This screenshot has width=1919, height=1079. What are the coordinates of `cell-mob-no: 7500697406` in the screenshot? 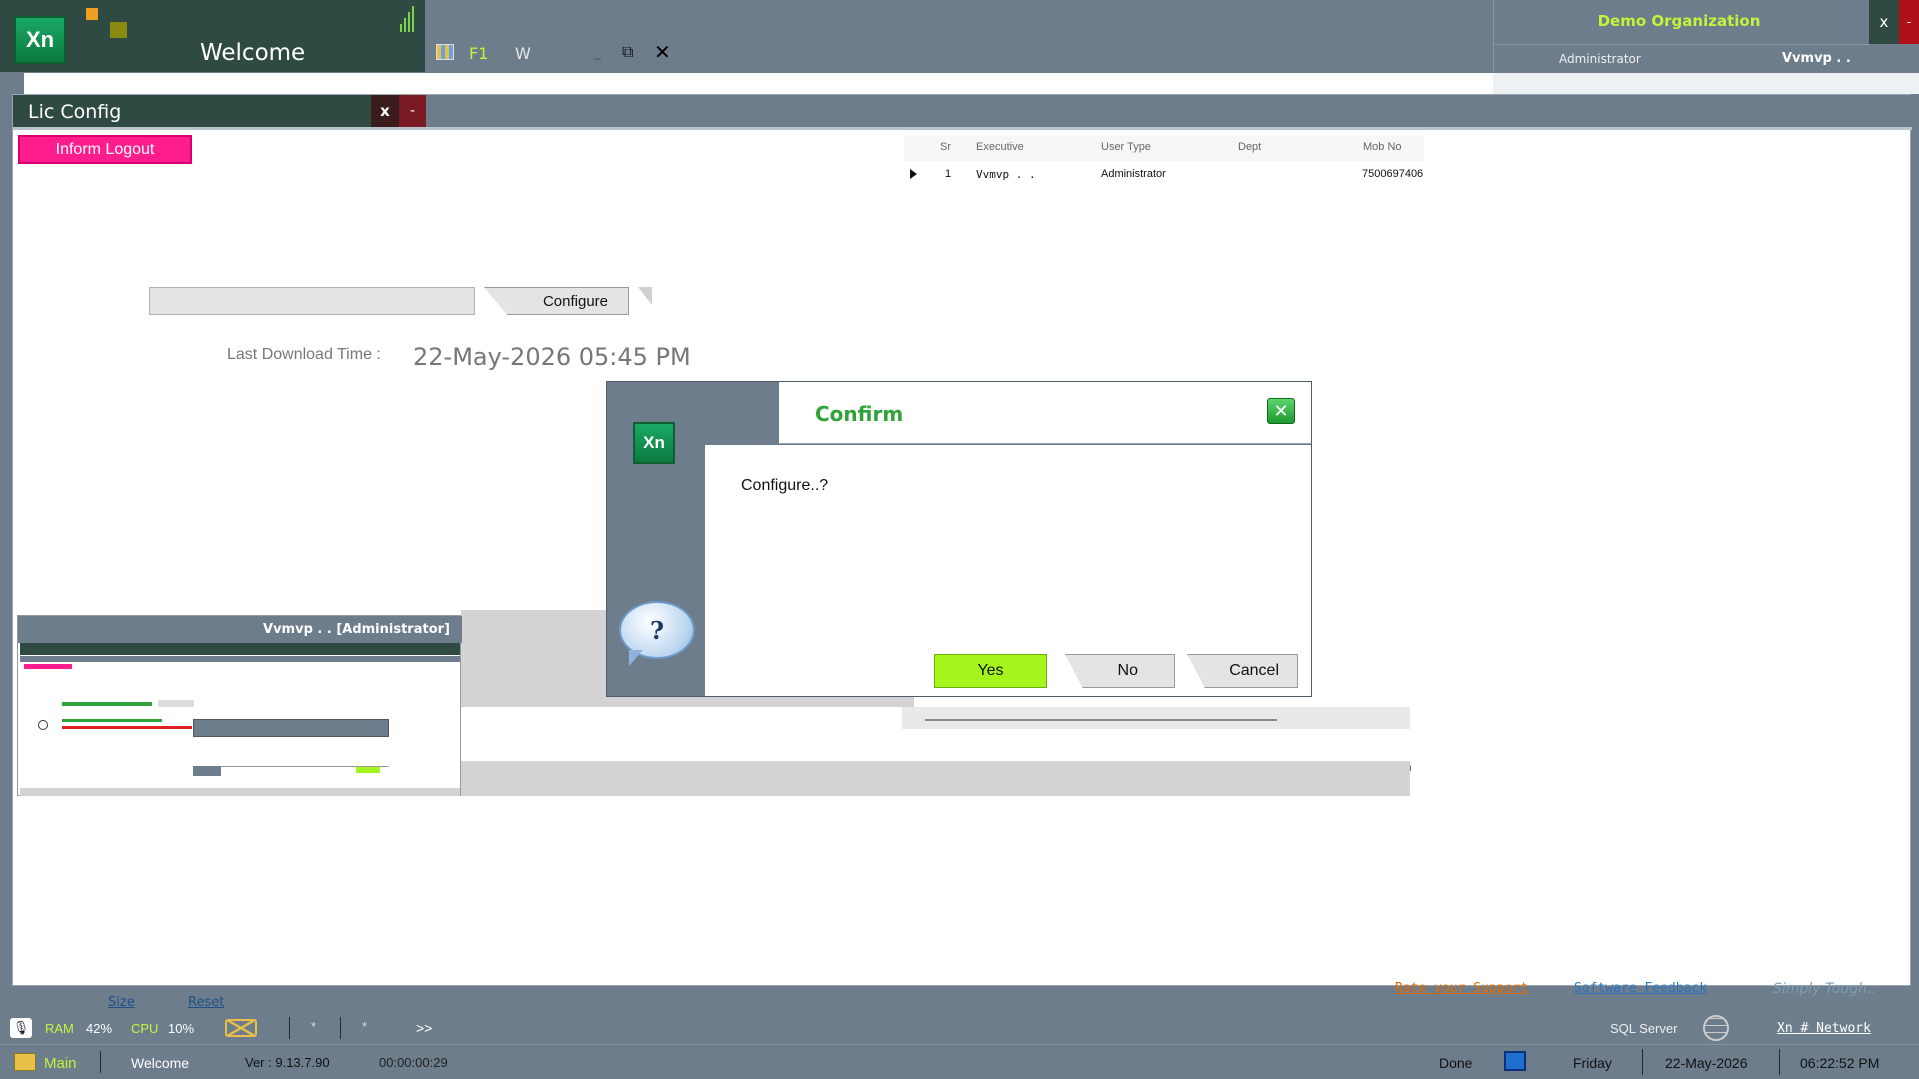 It's located at (1393, 174).